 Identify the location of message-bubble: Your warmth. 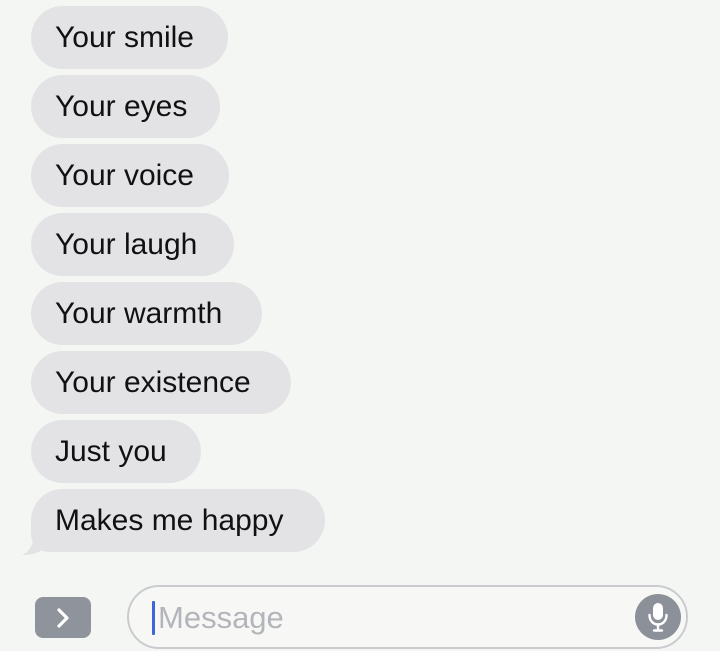
(146, 313).